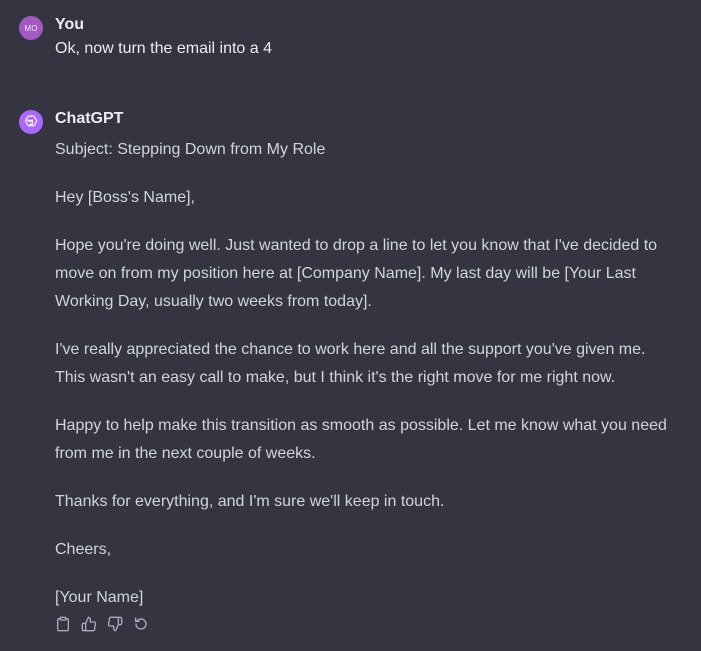  What do you see at coordinates (83, 549) in the screenshot?
I see `email-signoff: Cheers,` at bounding box center [83, 549].